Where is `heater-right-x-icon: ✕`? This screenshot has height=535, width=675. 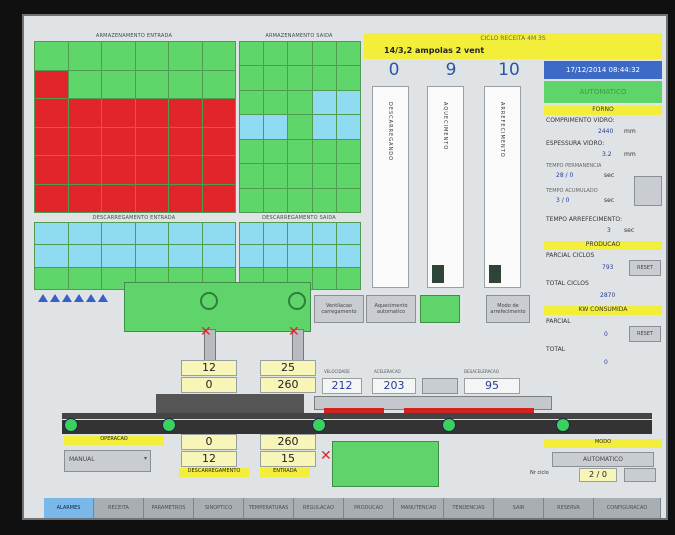 heater-right-x-icon: ✕ is located at coordinates (294, 332).